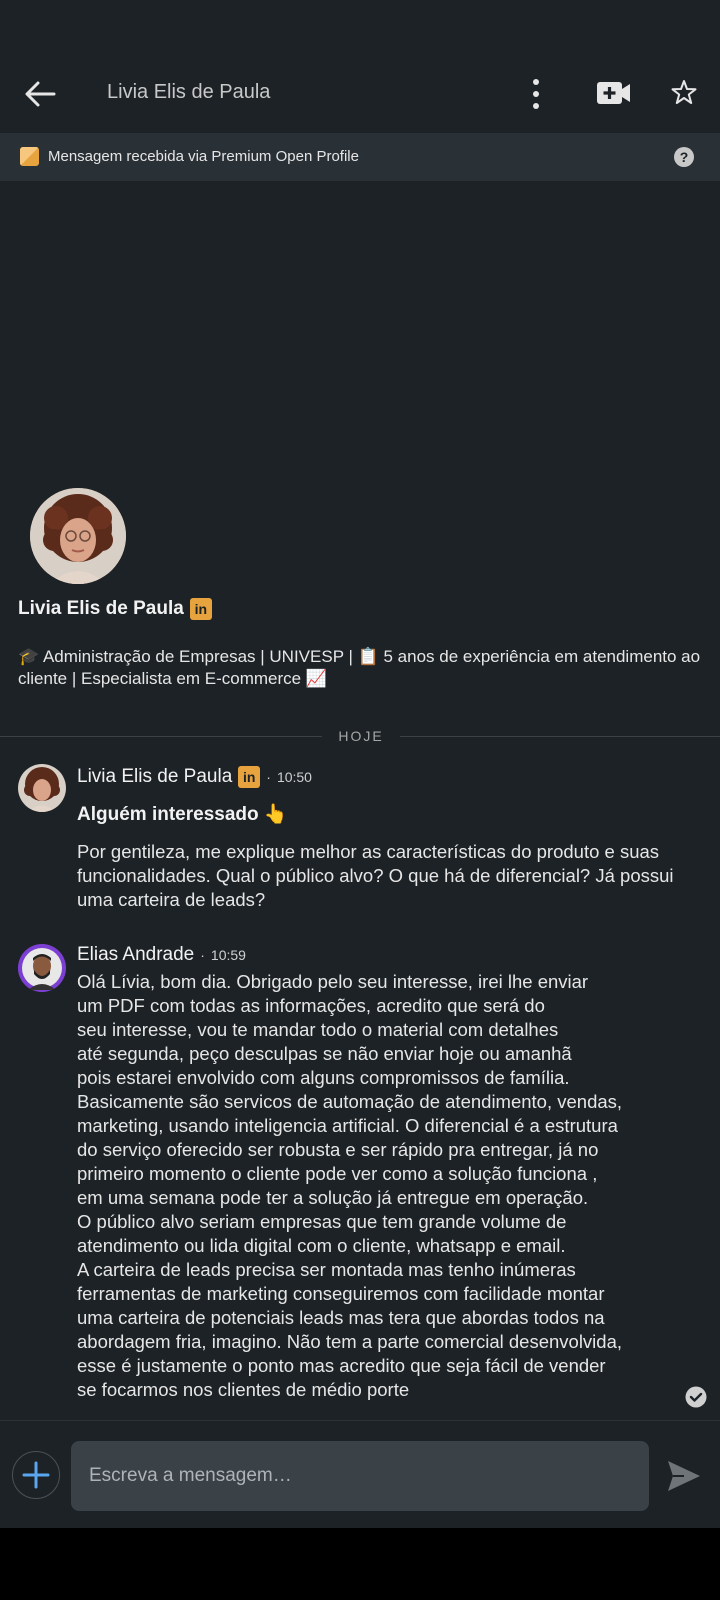 This screenshot has height=1600, width=720. I want to click on divider-line-left, so click(161, 736).